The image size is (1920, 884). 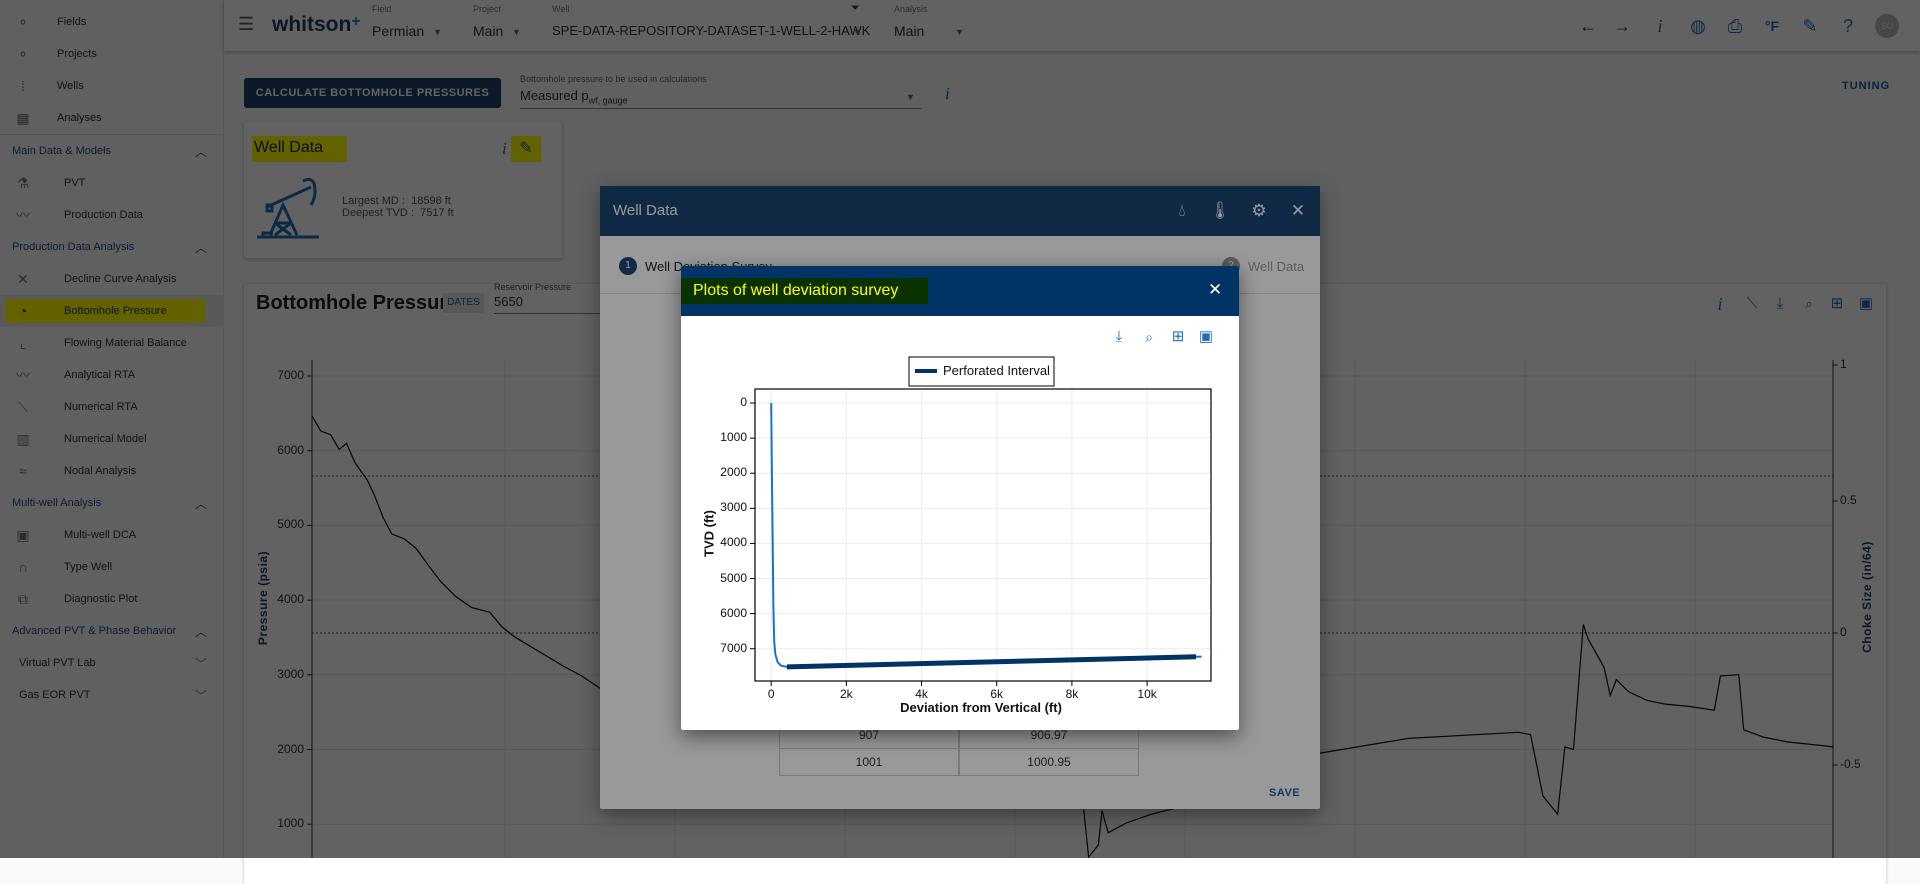 What do you see at coordinates (1147, 694) in the screenshot?
I see `x-tick-label: 10k` at bounding box center [1147, 694].